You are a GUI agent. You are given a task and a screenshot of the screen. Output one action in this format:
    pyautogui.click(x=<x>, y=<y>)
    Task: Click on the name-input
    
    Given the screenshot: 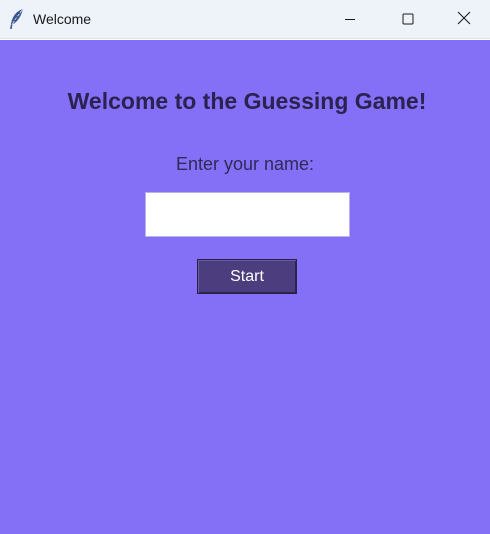 What is the action you would take?
    pyautogui.click(x=247, y=214)
    